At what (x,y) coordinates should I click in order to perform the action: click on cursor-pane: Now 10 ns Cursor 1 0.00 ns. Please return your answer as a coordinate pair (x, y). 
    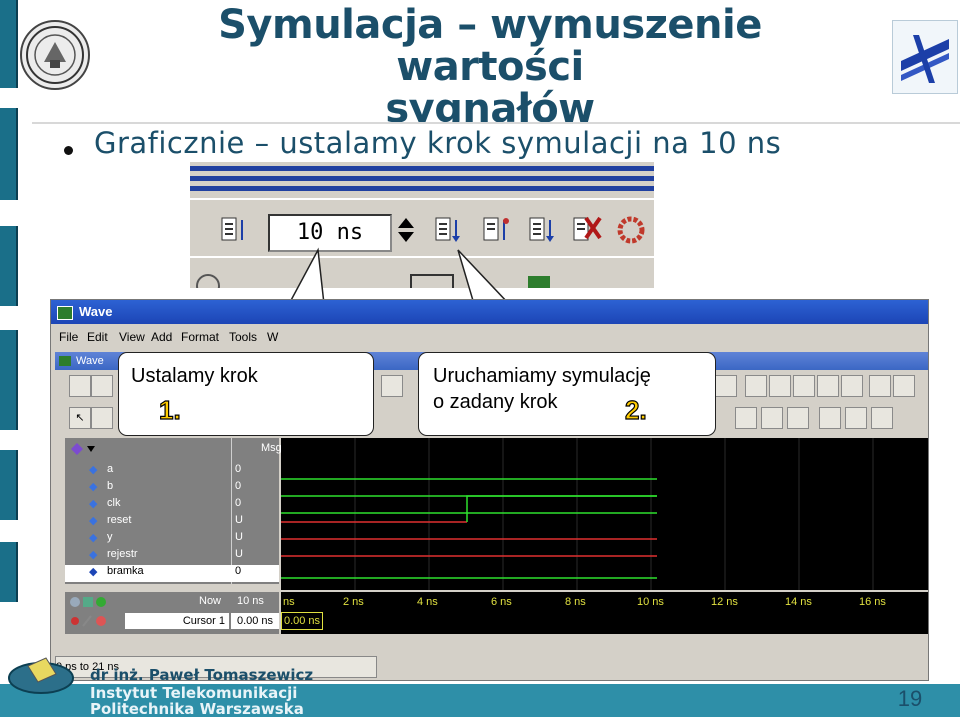
    Looking at the image, I should click on (172, 622).